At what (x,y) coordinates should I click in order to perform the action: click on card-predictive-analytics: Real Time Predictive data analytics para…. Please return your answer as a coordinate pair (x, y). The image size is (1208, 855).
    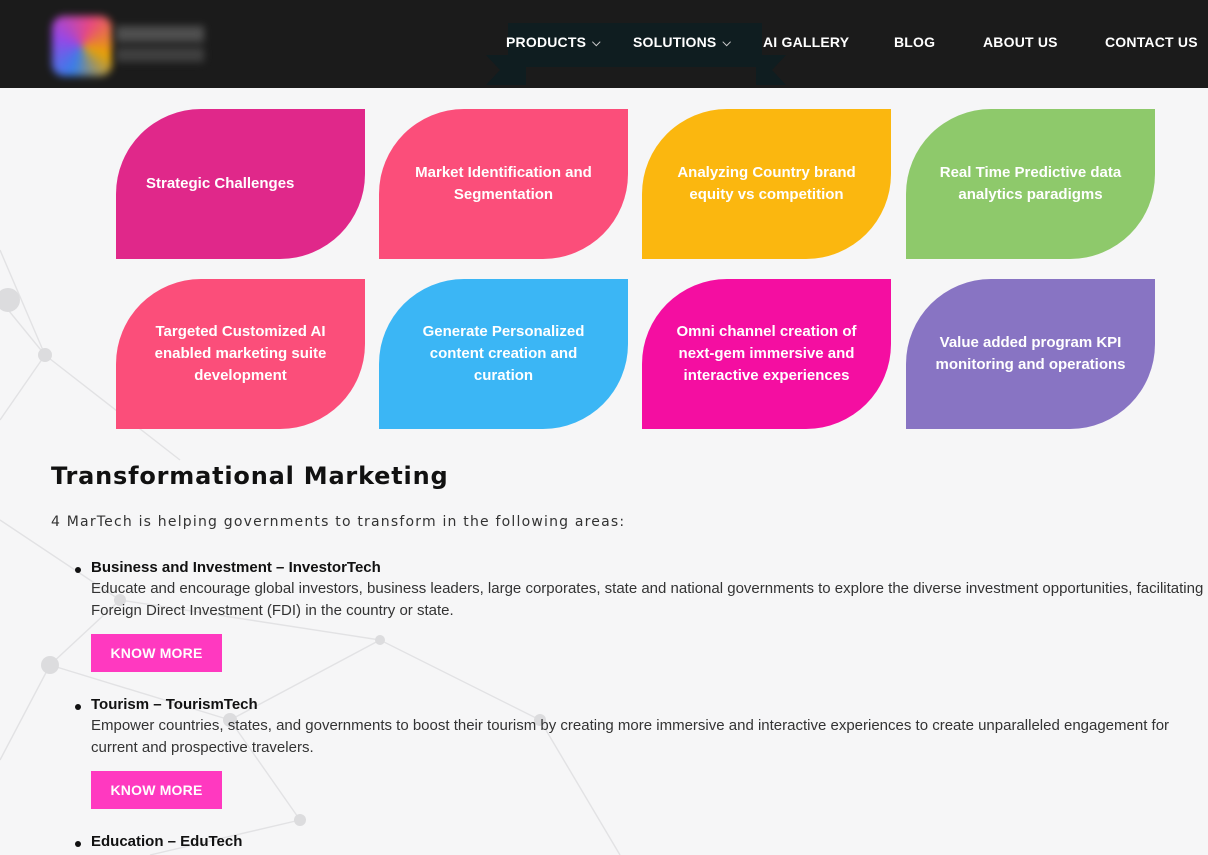
    Looking at the image, I should click on (1030, 184).